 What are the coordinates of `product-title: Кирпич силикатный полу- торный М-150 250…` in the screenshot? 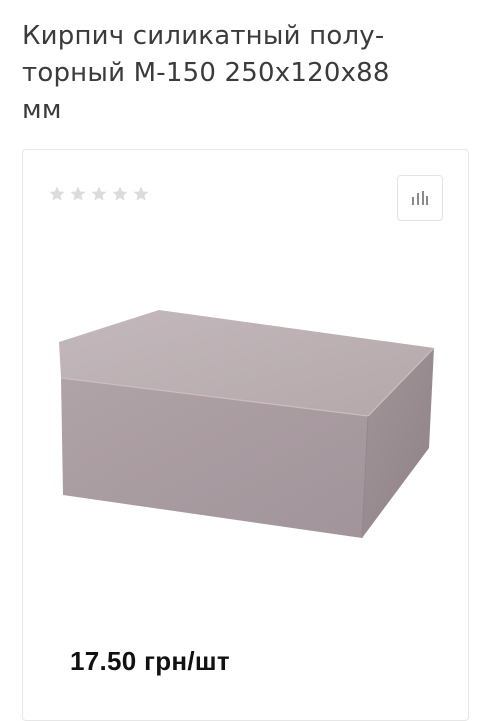 It's located at (242, 73).